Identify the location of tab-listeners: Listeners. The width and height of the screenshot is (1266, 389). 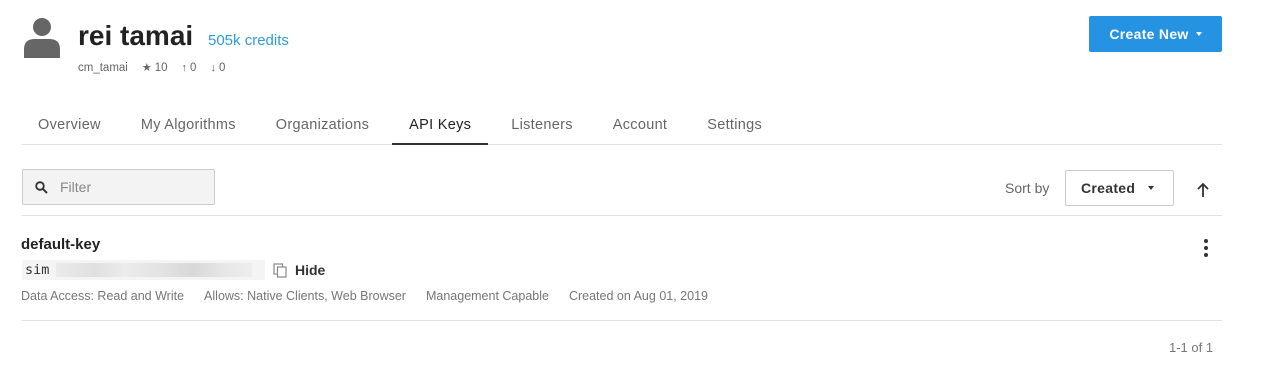
(542, 126).